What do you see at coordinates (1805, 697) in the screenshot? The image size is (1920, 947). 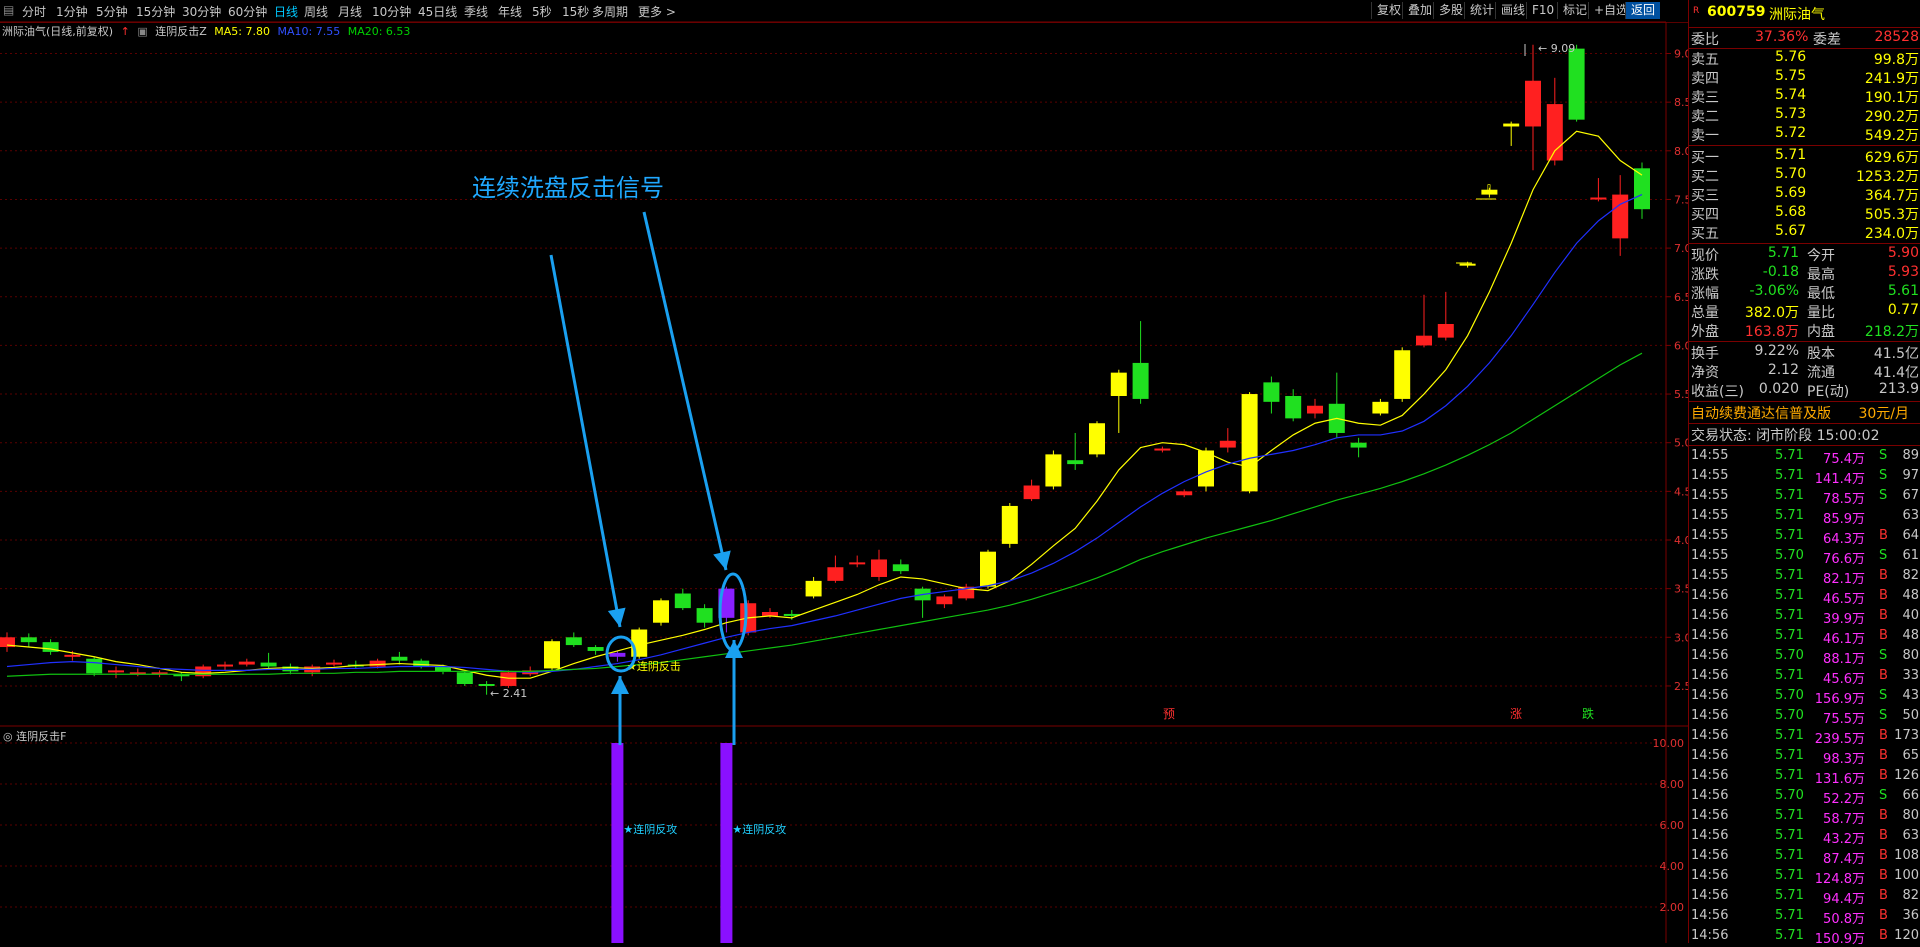 I see `tick-row-12: 14:56 5.70 156.9万 S 43` at bounding box center [1805, 697].